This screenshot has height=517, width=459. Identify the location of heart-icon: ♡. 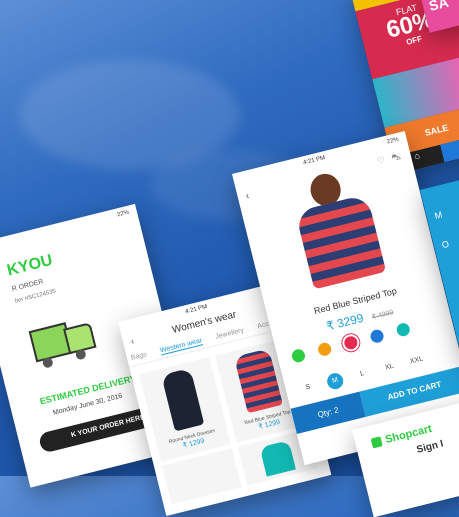
(381, 161).